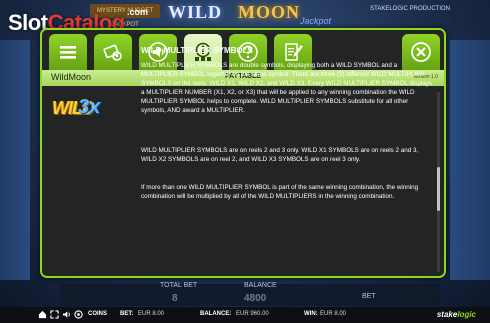 The height and width of the screenshot is (323, 490). What do you see at coordinates (294, 52) in the screenshot?
I see `document-pen-icon` at bounding box center [294, 52].